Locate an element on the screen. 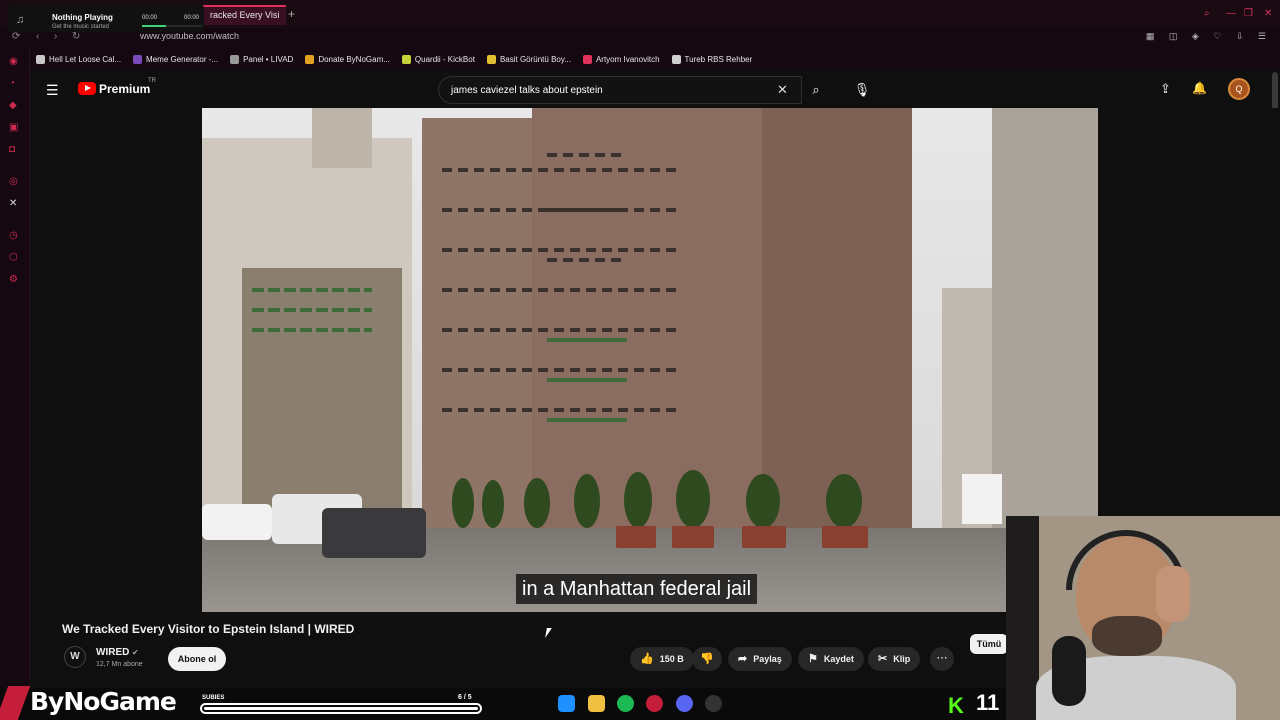  more-actions-icon: ⋯ is located at coordinates (942, 659).